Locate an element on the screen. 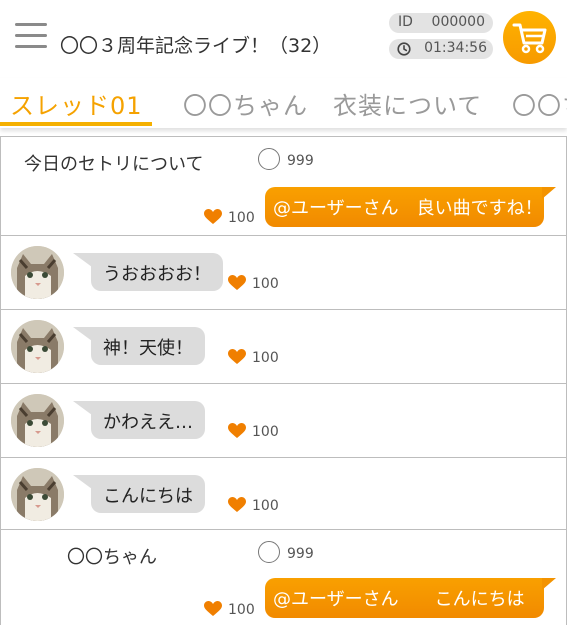 The width and height of the screenshot is (567, 625). id-label: ID is located at coordinates (405, 22).